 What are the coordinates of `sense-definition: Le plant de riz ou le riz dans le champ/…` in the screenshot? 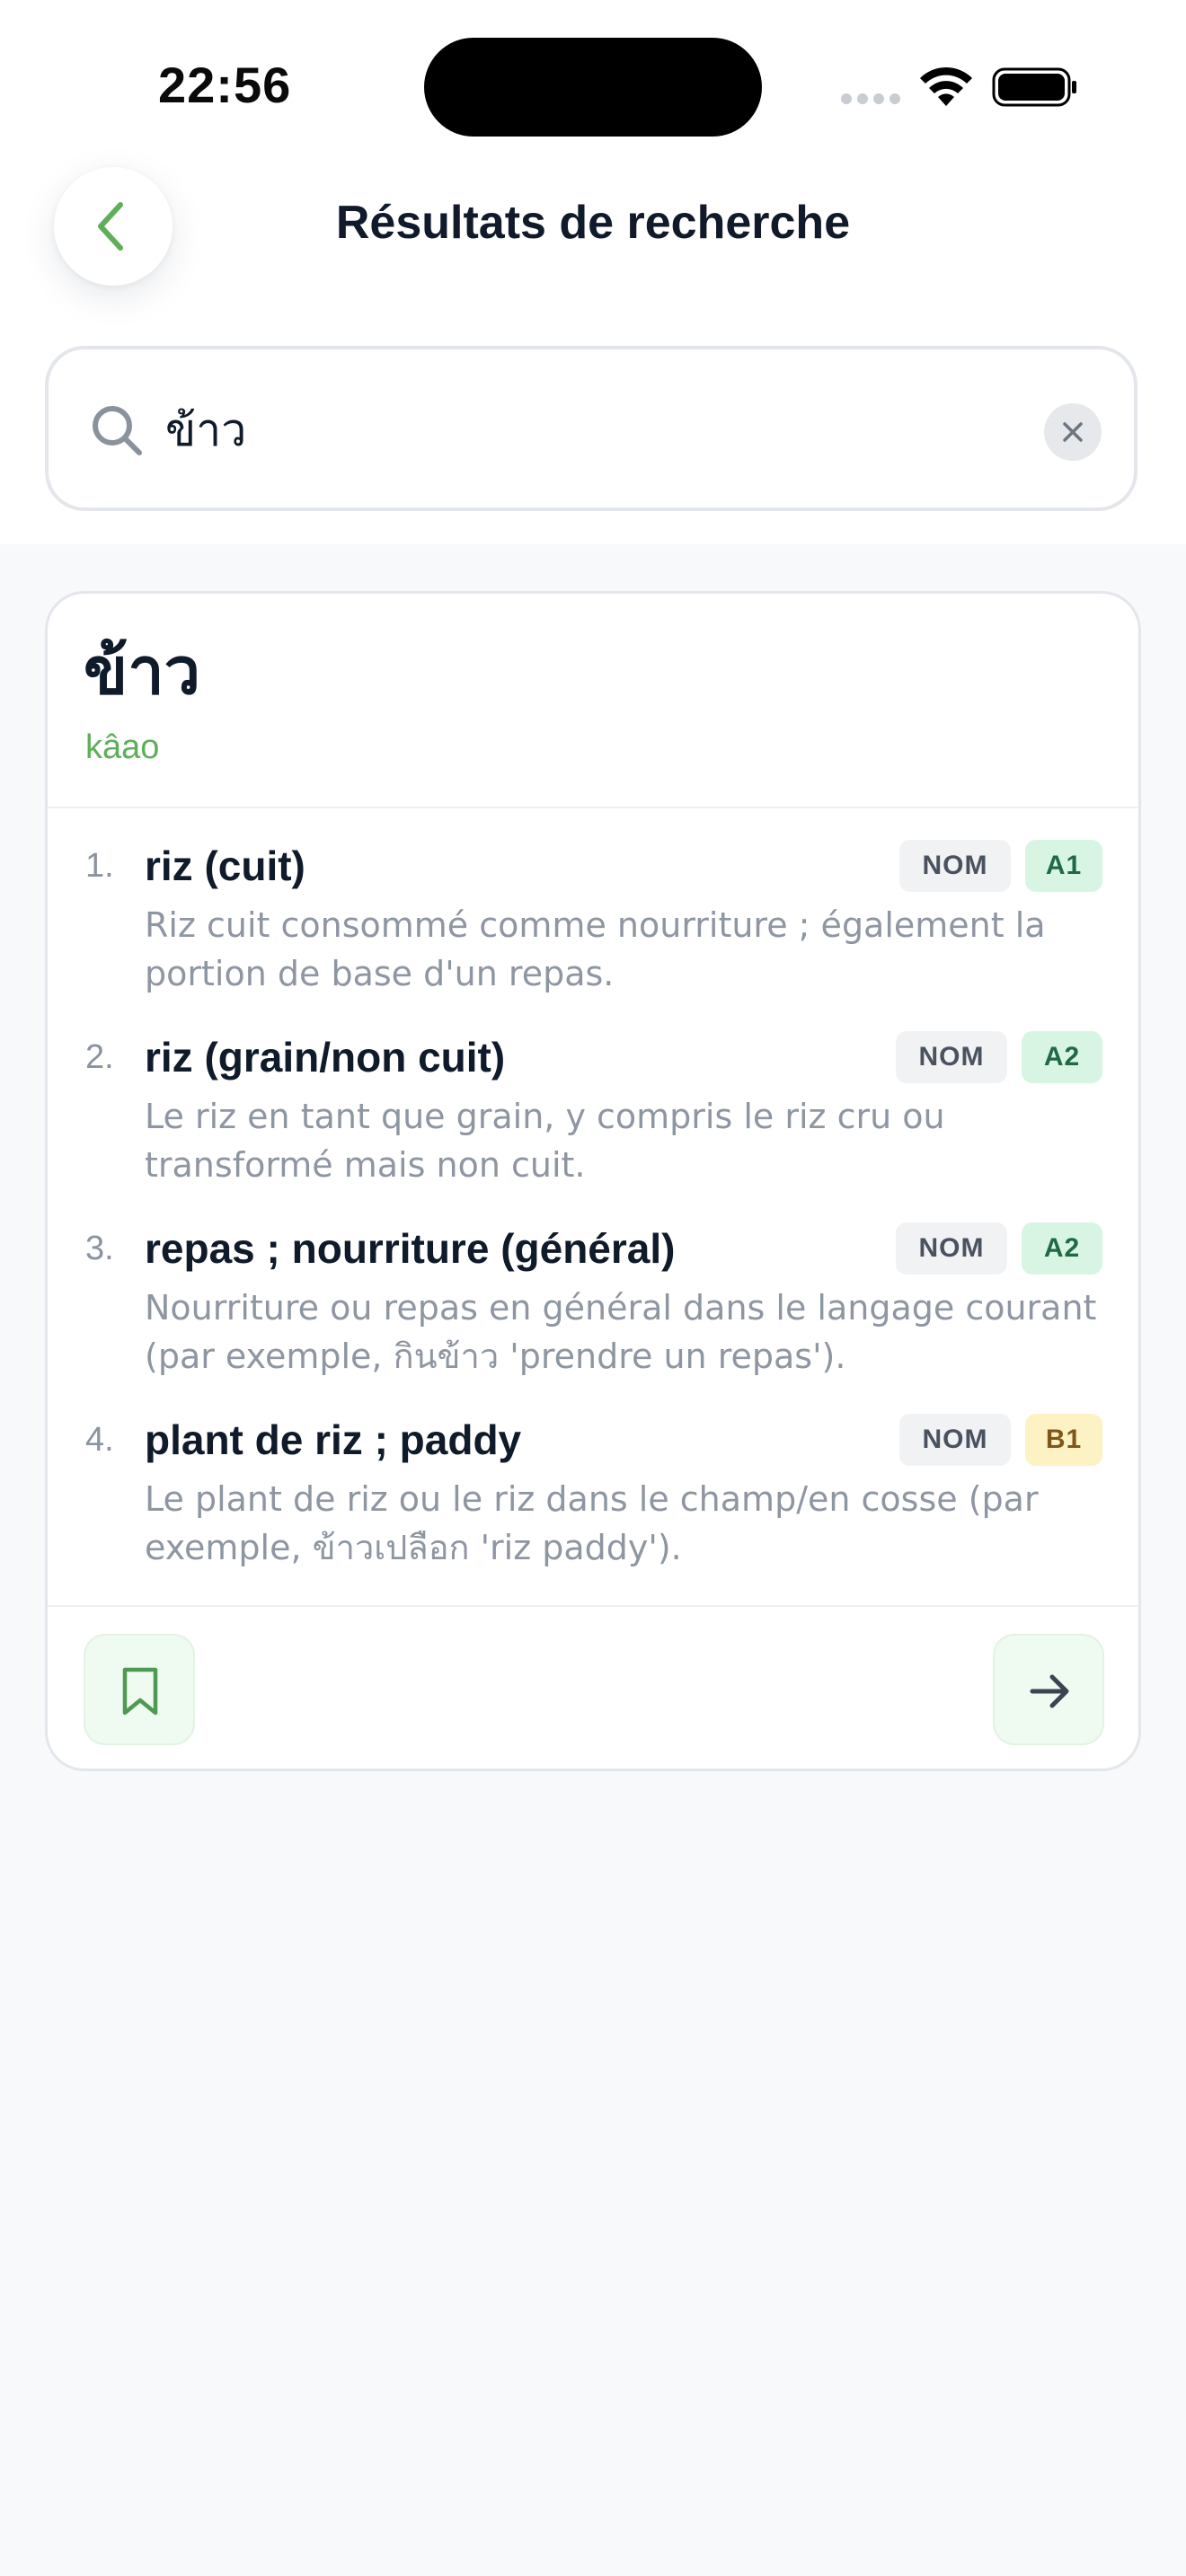 It's located at (592, 1523).